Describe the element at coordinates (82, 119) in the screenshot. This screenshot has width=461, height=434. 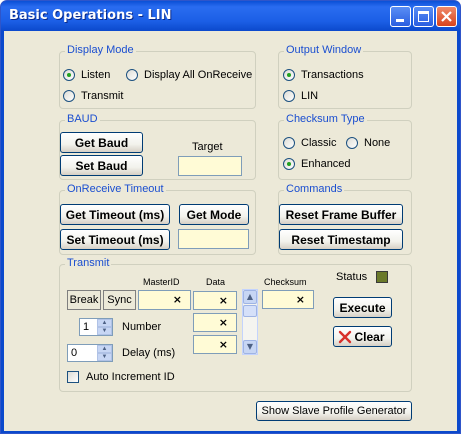
I see `baud-legend: BAUD` at that location.